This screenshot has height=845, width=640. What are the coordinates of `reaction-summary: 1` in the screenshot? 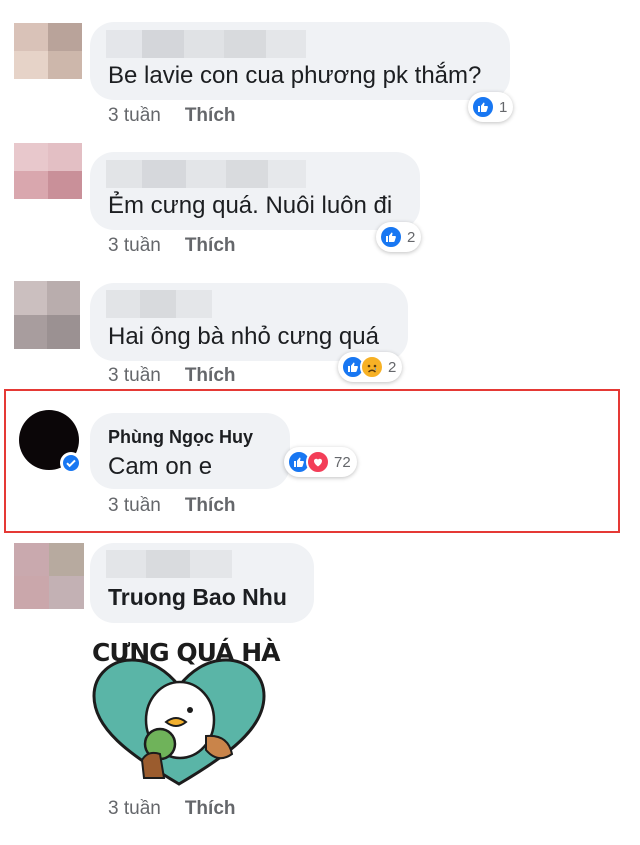 It's located at (491, 107).